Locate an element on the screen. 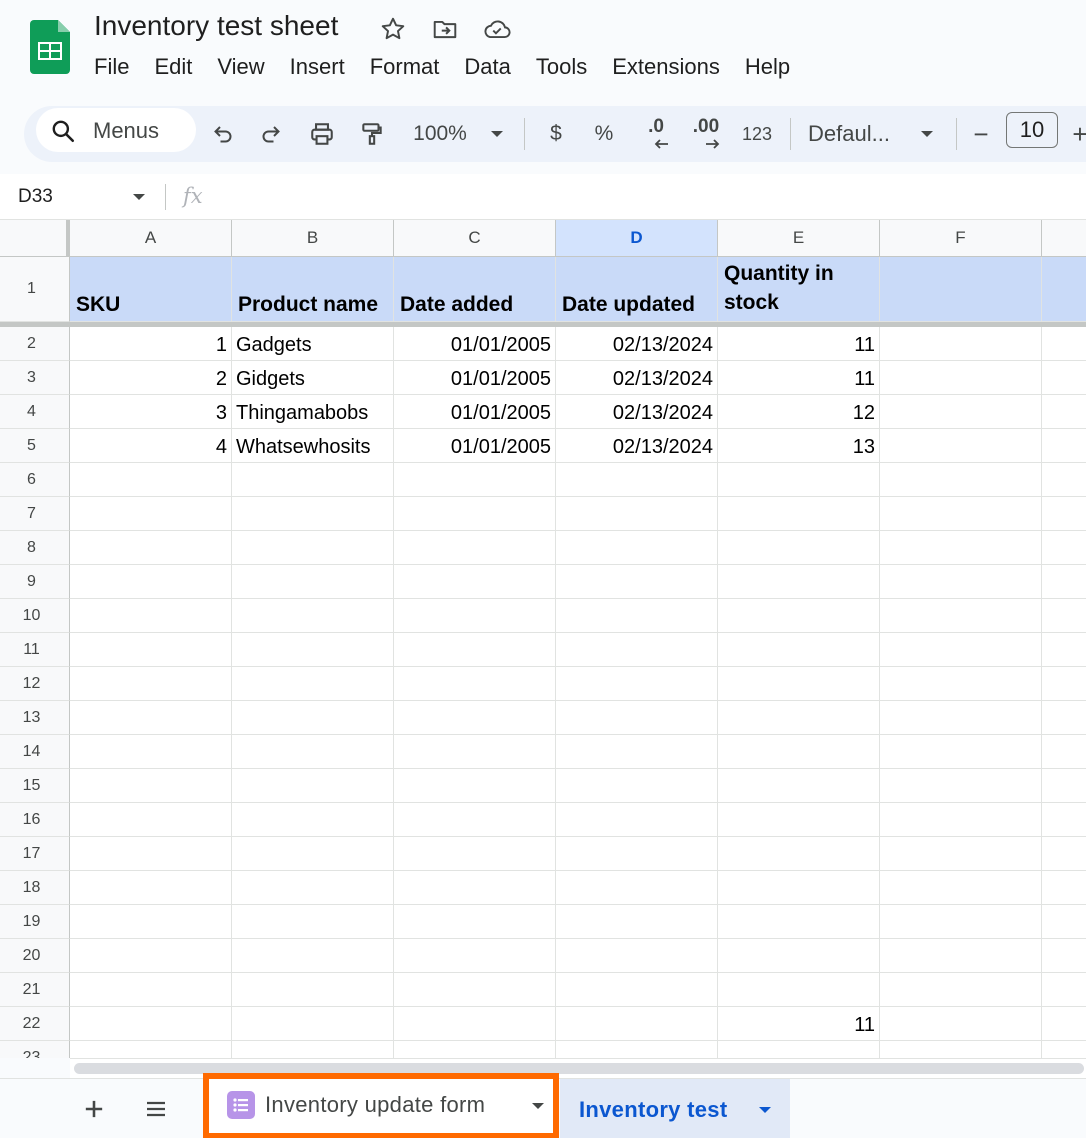 Image resolution: width=1086 pixels, height=1138 pixels. cell-C9 is located at coordinates (475, 582).